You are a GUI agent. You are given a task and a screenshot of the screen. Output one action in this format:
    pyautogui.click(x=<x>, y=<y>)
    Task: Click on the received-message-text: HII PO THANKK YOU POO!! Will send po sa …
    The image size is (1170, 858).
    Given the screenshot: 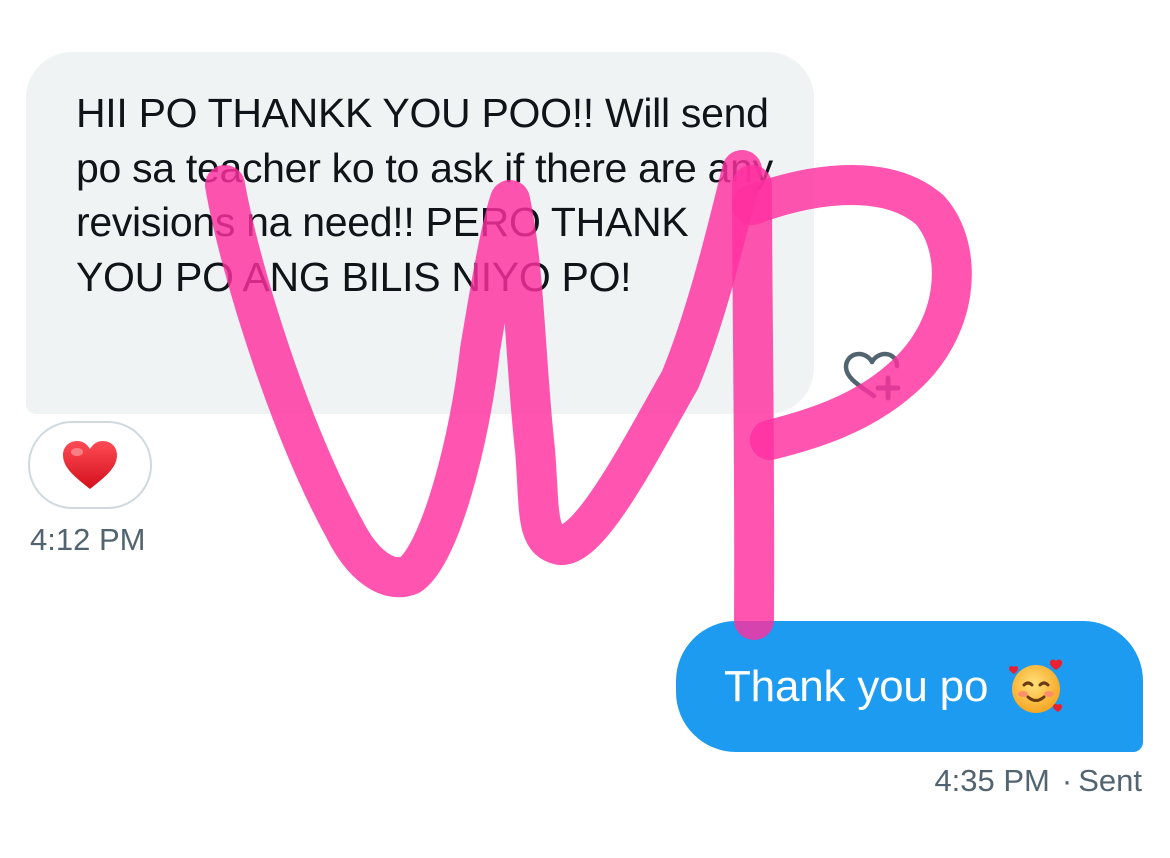 What is the action you would take?
    pyautogui.click(x=424, y=195)
    